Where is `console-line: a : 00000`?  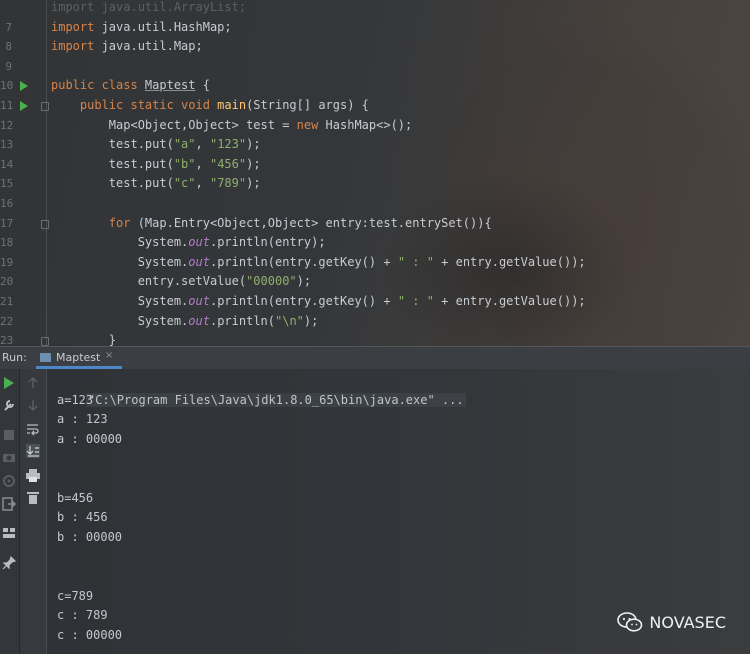
console-line: a : 00000 is located at coordinates (90, 438).